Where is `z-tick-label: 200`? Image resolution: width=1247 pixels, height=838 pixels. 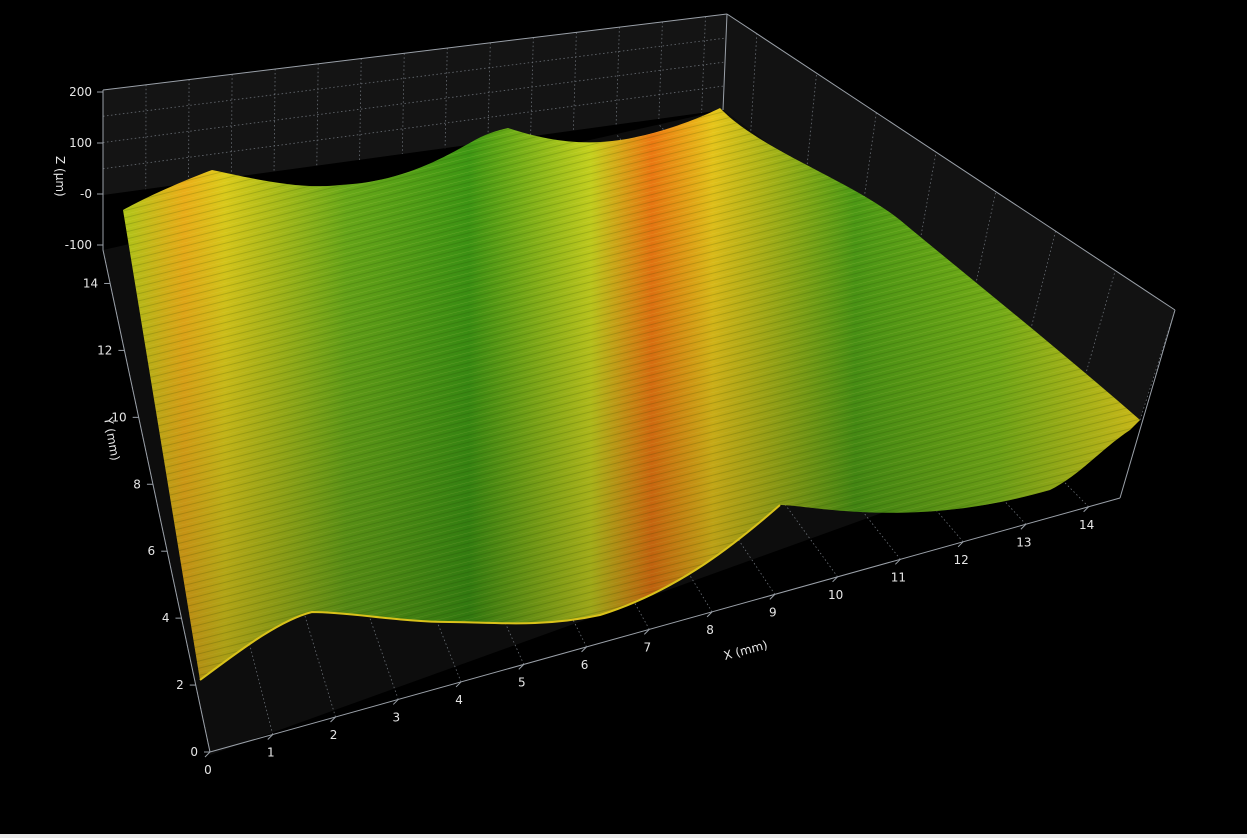 z-tick-label: 200 is located at coordinates (80, 92).